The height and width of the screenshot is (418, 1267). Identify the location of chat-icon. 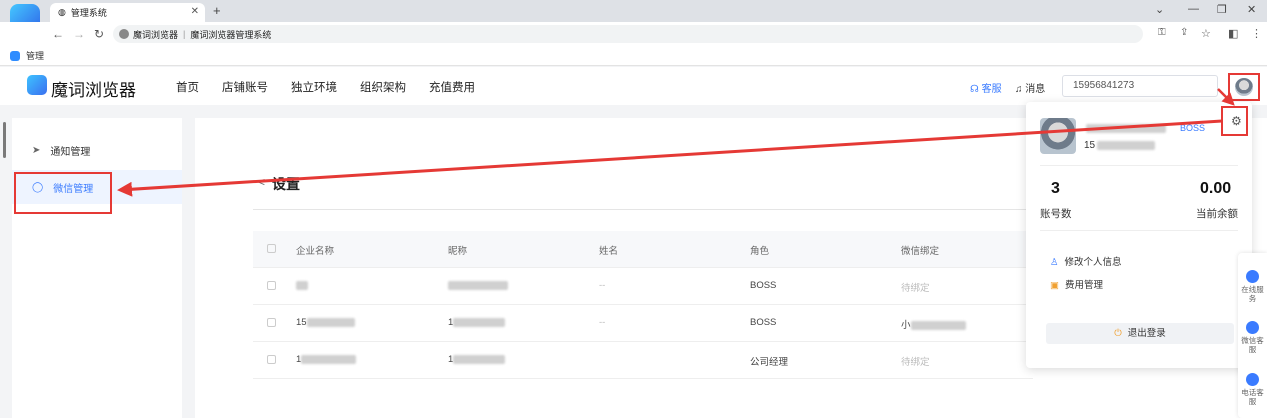
(1252, 276).